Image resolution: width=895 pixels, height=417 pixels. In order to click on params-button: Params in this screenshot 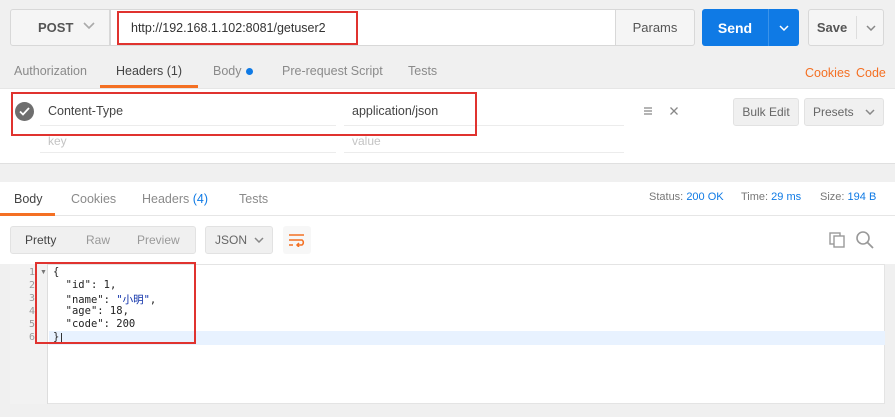, I will do `click(655, 27)`.